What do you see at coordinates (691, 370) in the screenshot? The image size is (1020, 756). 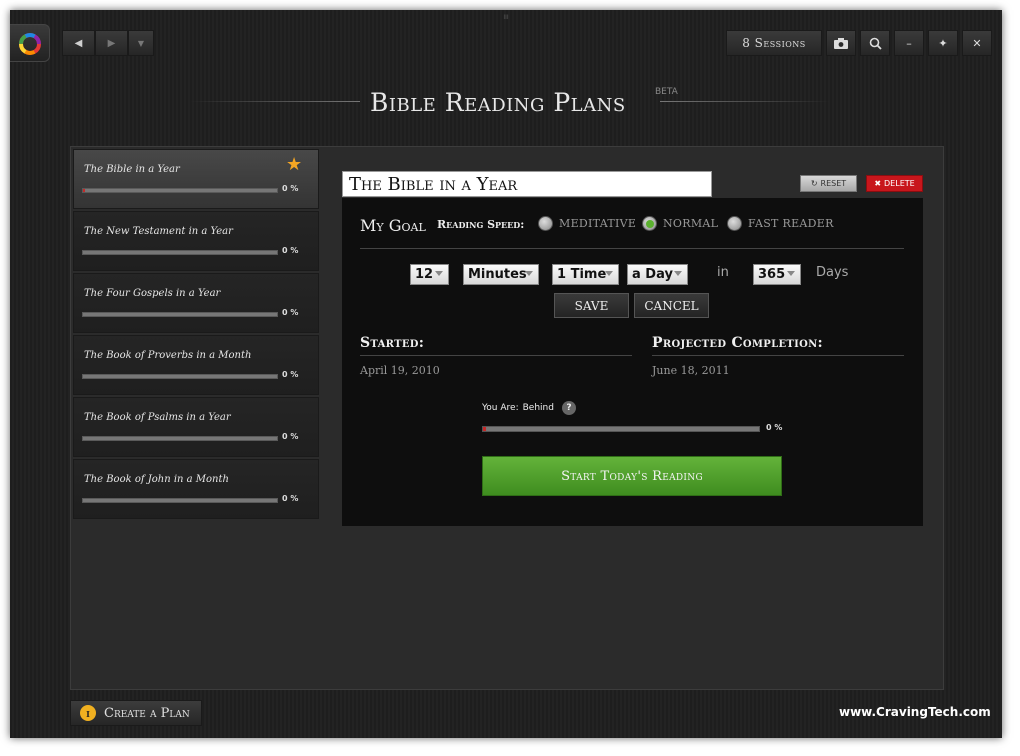 I see `projected-date: June 18, 2011` at bounding box center [691, 370].